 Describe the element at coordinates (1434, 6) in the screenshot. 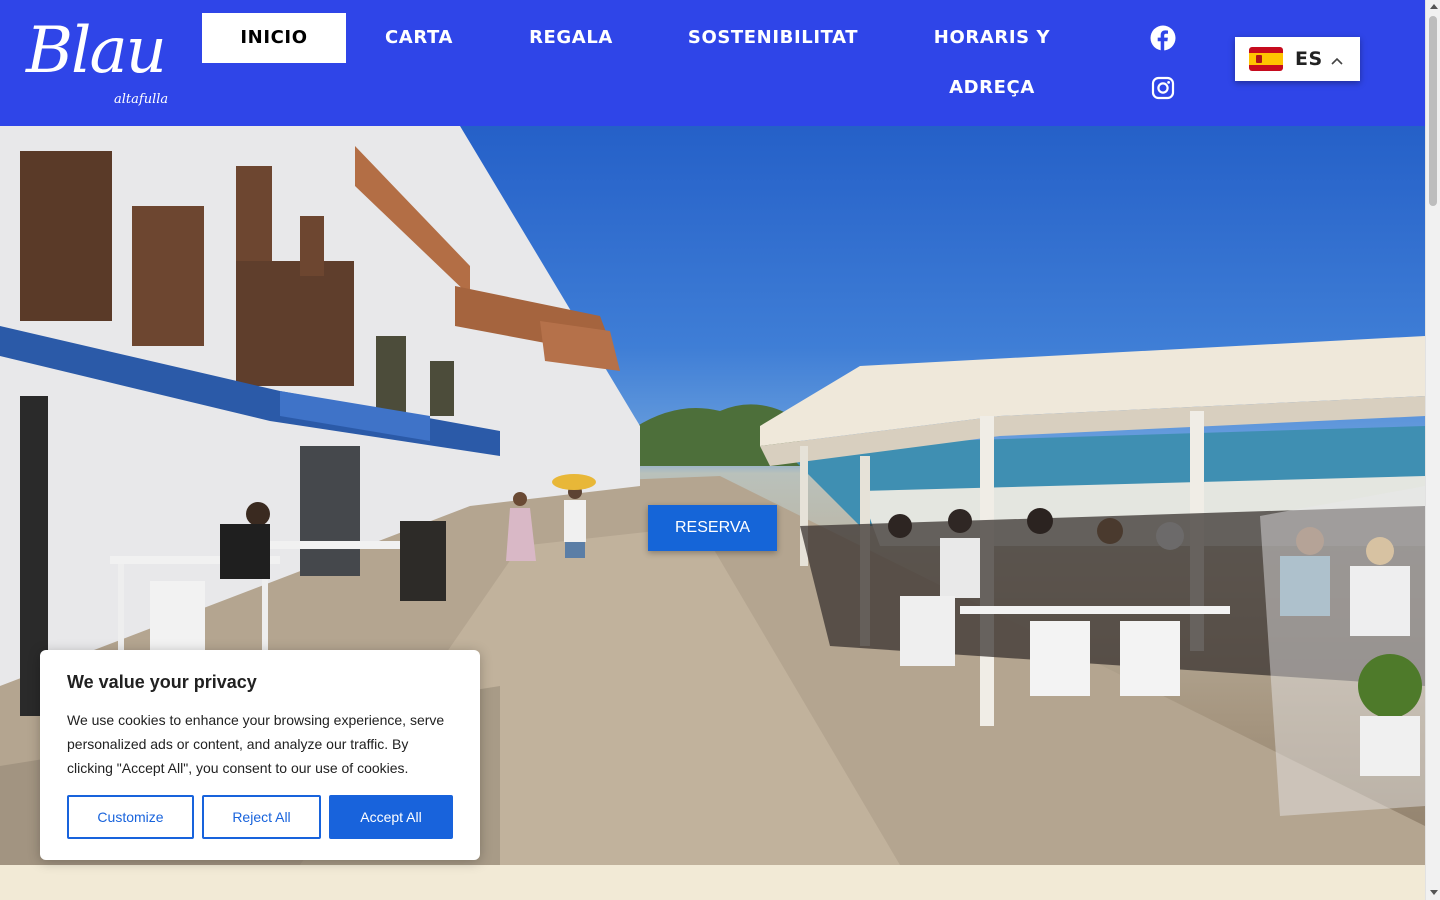

I see `scroll-up-arrow-icon` at that location.